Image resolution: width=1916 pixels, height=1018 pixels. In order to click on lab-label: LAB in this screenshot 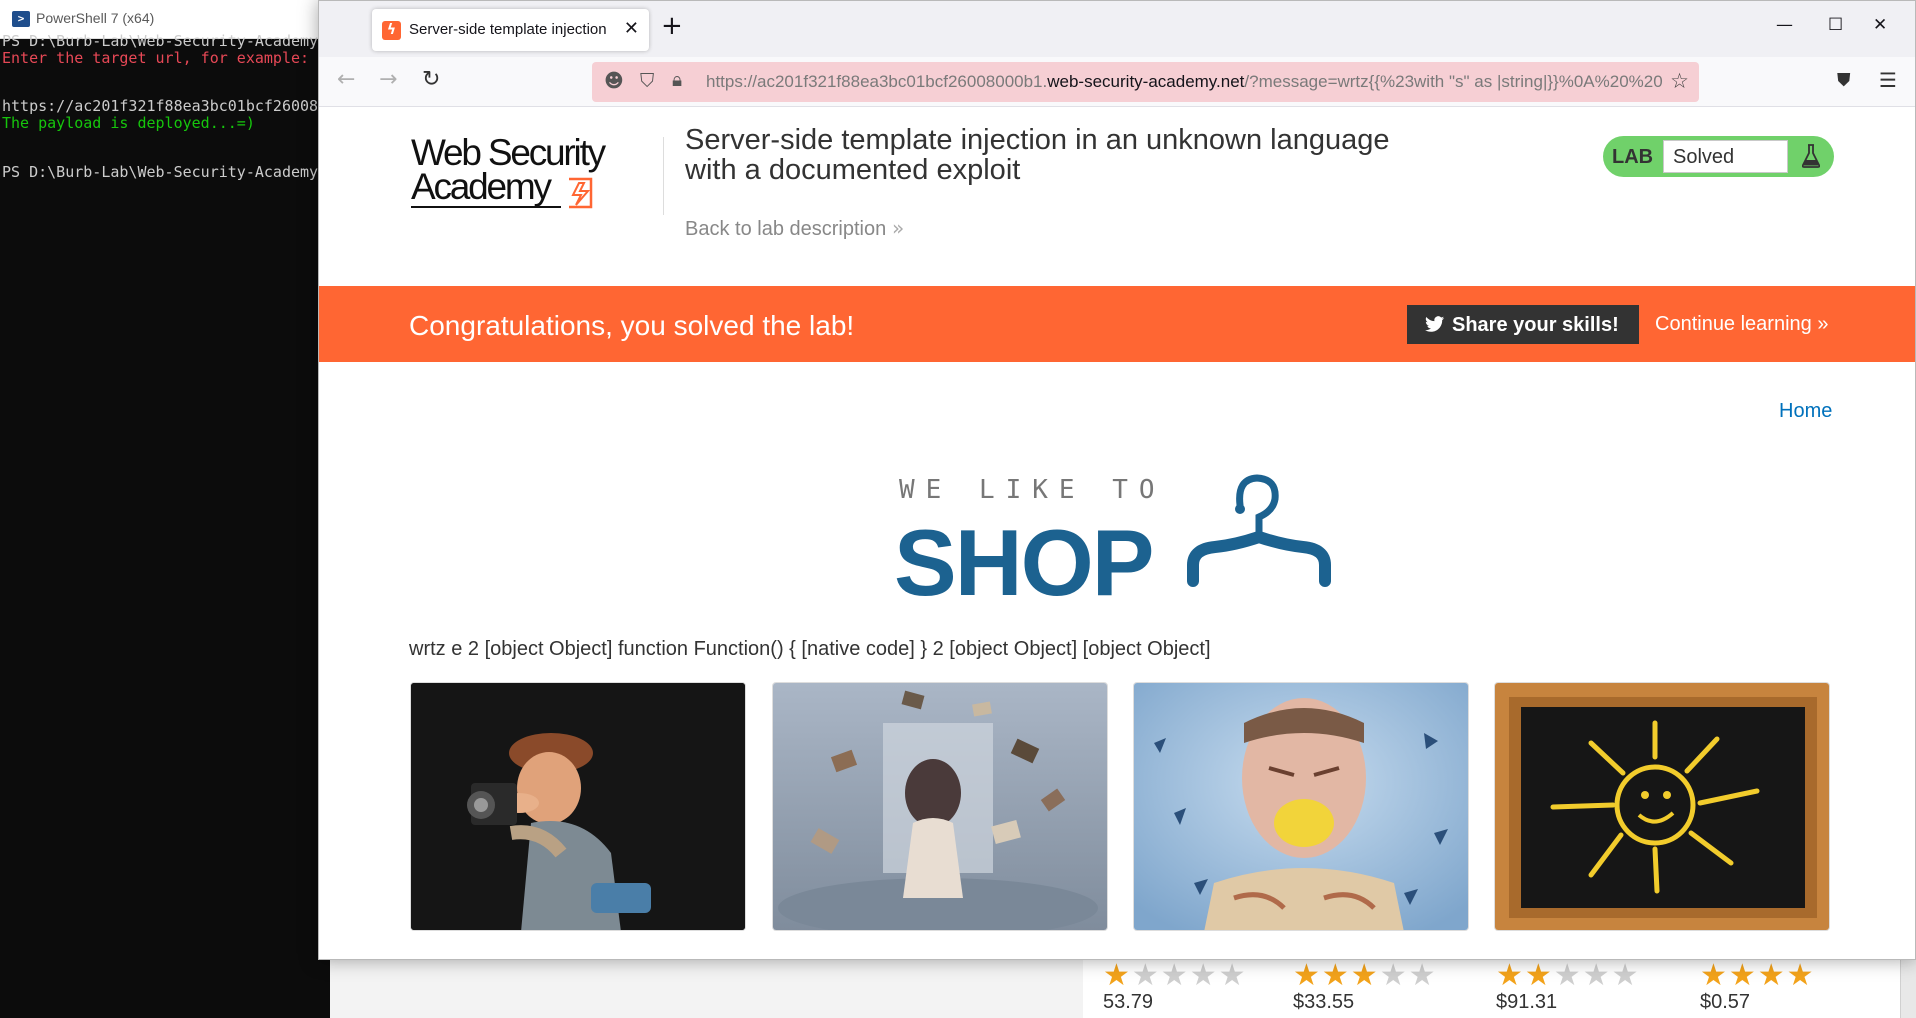, I will do `click(1633, 157)`.